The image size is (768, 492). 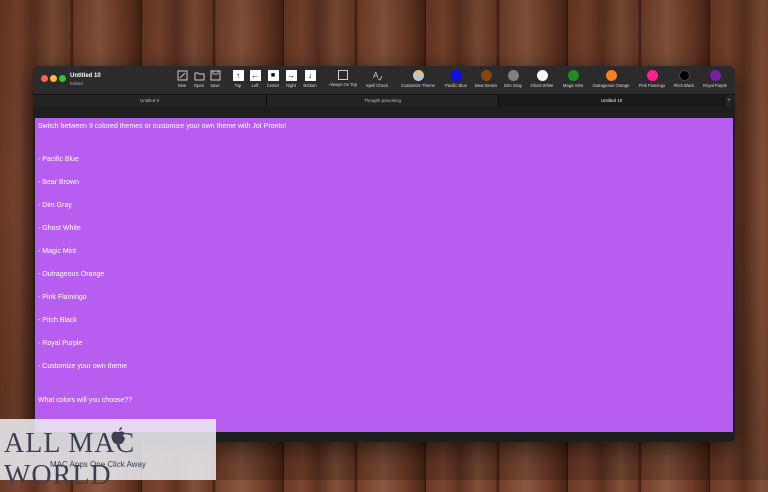 What do you see at coordinates (58, 182) in the screenshot?
I see `editor-line: - Bear Brown` at bounding box center [58, 182].